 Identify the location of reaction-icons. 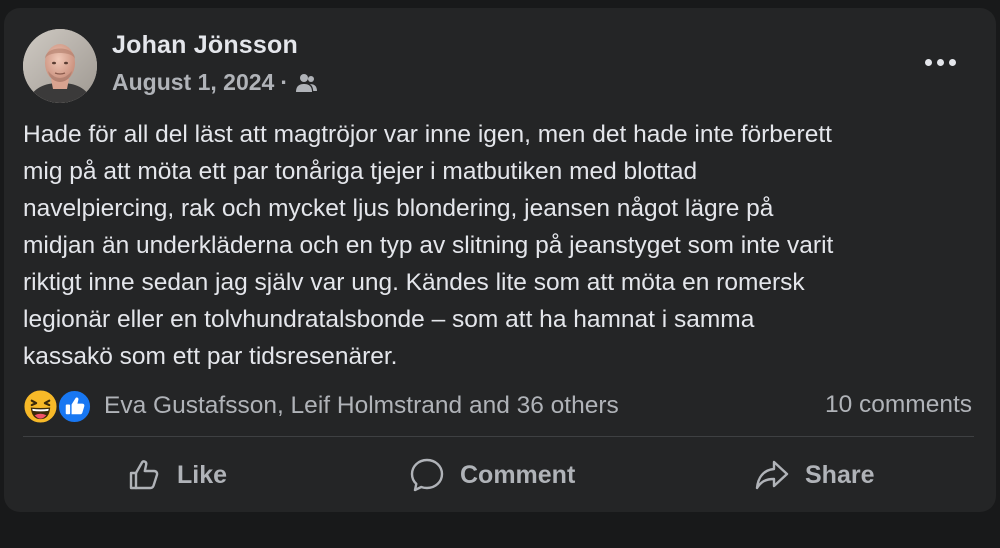
(60, 406).